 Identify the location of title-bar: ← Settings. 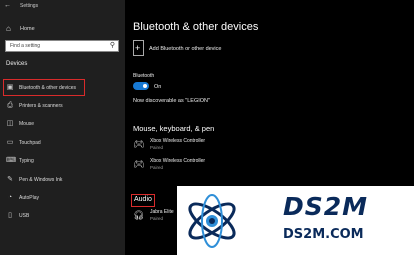
(62, 7).